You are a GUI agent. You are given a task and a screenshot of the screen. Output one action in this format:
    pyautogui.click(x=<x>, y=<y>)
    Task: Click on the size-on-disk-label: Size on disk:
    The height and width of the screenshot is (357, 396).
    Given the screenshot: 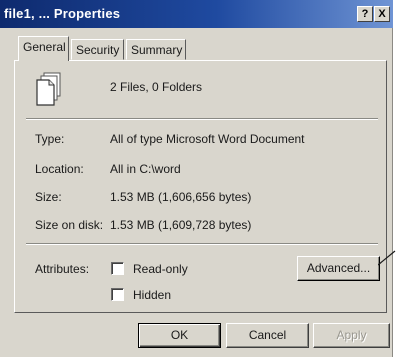 What is the action you would take?
    pyautogui.click(x=69, y=225)
    